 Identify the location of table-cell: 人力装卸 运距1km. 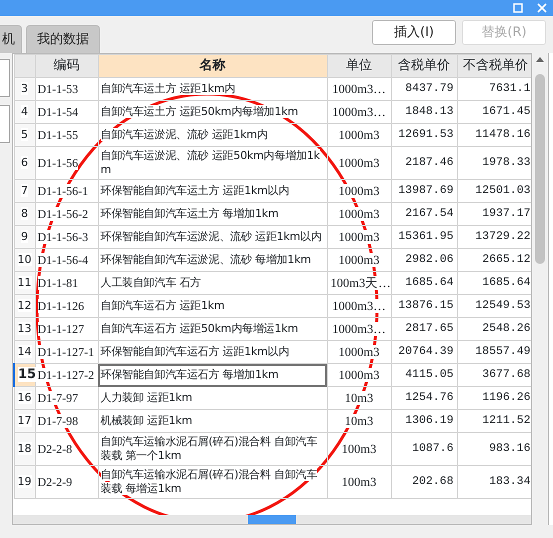
(212, 398).